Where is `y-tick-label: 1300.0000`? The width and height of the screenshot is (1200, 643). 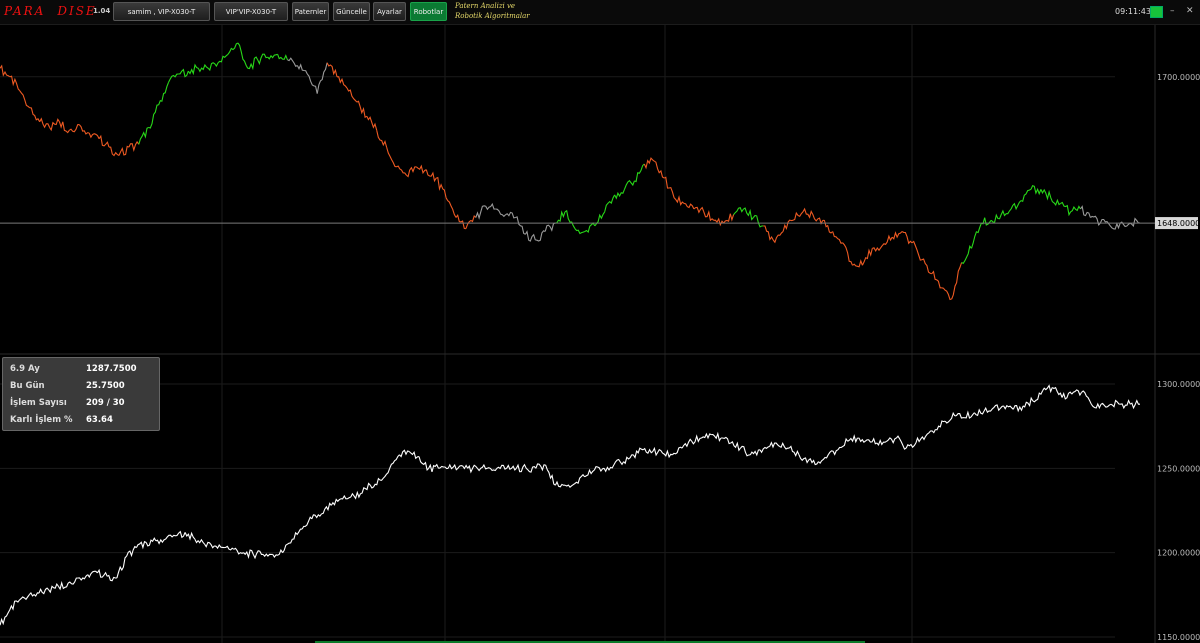
y-tick-label: 1300.0000 is located at coordinates (1178, 384).